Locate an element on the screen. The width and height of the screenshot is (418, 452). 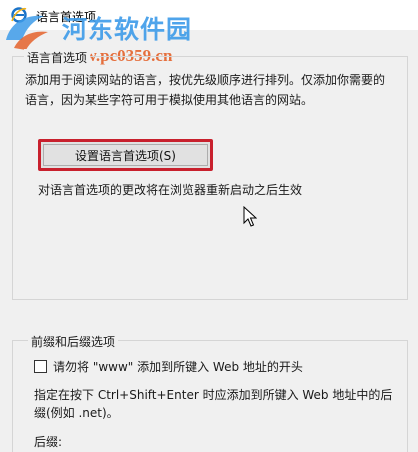
button-label: 设置语言首选项(S) is located at coordinates (125, 155).